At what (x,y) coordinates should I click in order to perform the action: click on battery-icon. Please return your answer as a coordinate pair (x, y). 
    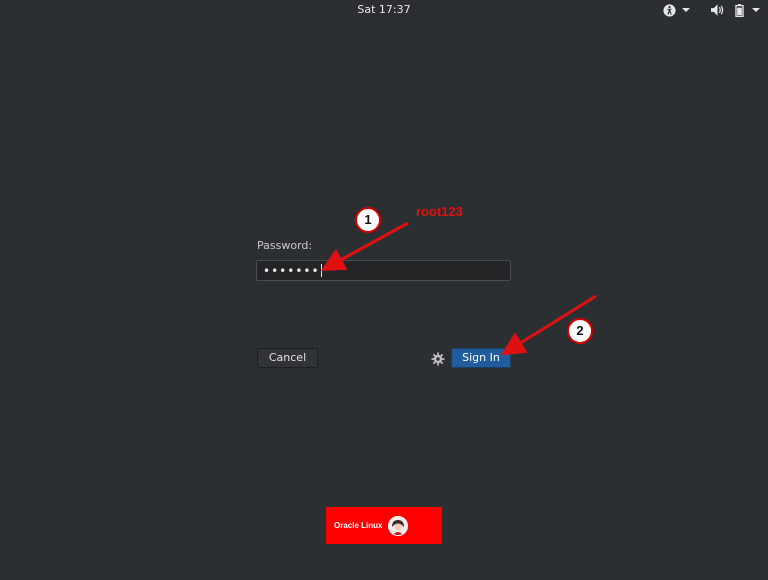
    Looking at the image, I should click on (739, 10).